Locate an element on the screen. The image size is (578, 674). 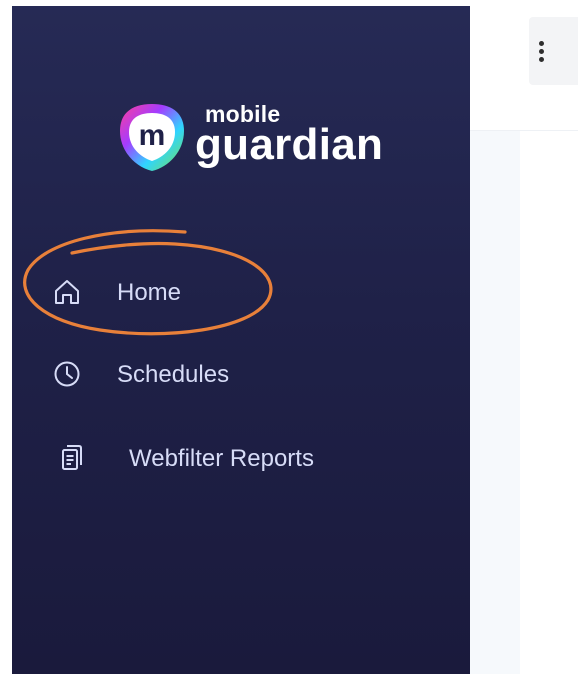
content-area is located at coordinates (495, 402).